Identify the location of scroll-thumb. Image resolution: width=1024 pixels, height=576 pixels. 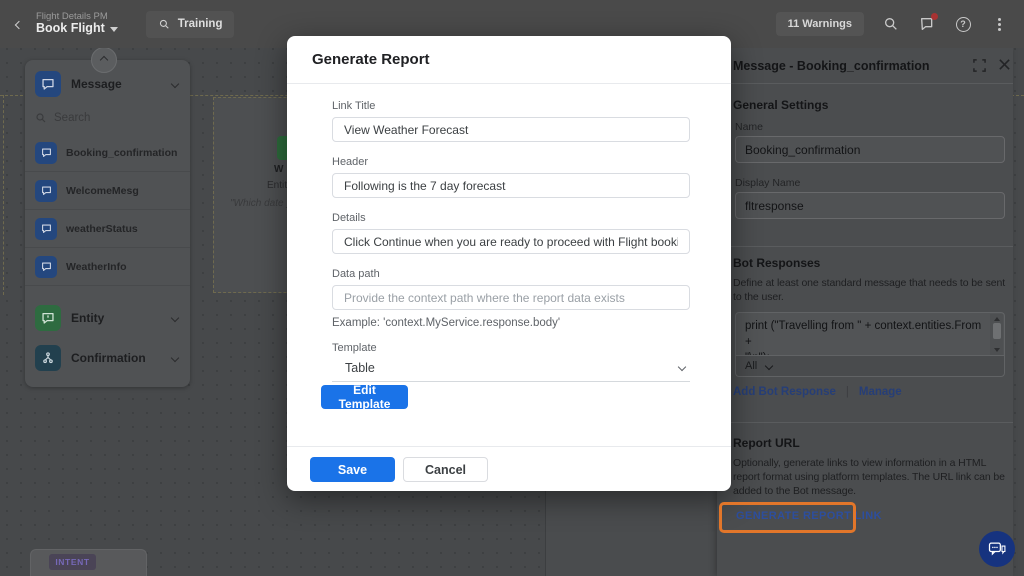
(996, 331).